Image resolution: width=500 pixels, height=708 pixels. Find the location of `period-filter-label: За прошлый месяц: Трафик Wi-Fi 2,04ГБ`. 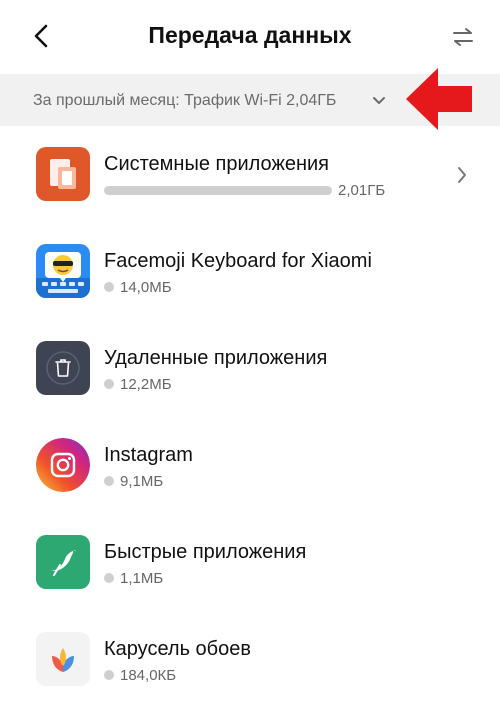

period-filter-label: За прошлый месяц: Трафик Wi-Fi 2,04ГБ is located at coordinates (185, 100).